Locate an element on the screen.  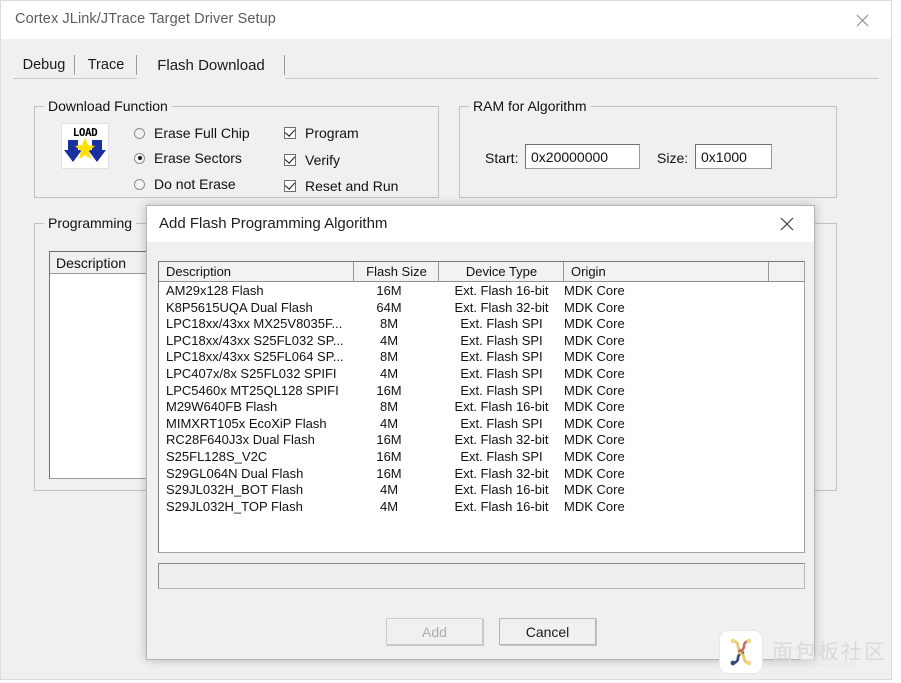
watermark-logo-icon is located at coordinates (741, 652).